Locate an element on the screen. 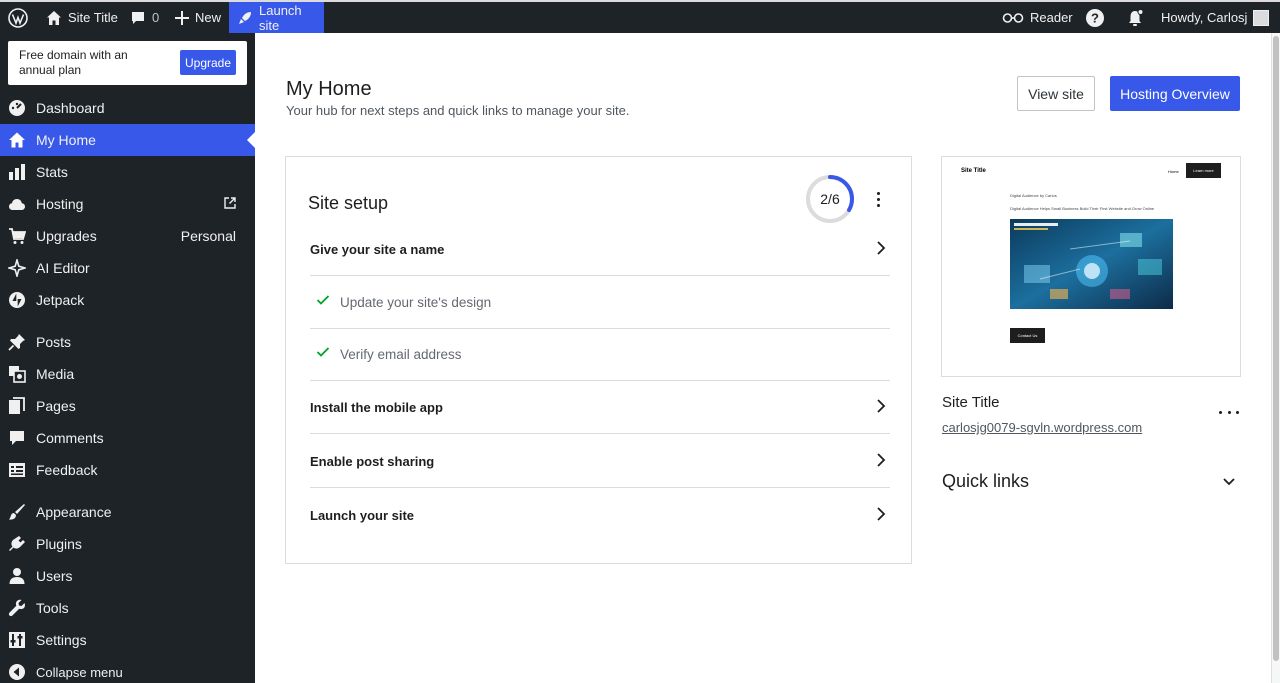  sidebar-item-collapse-menu: Collapse menu is located at coordinates (127, 669).